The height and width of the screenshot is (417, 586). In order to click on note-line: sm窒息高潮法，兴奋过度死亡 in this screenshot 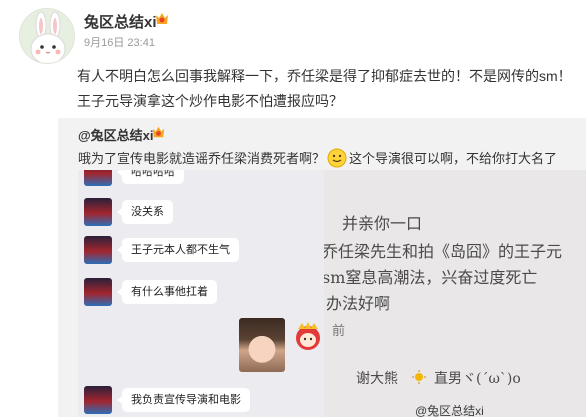, I will do `click(431, 277)`.